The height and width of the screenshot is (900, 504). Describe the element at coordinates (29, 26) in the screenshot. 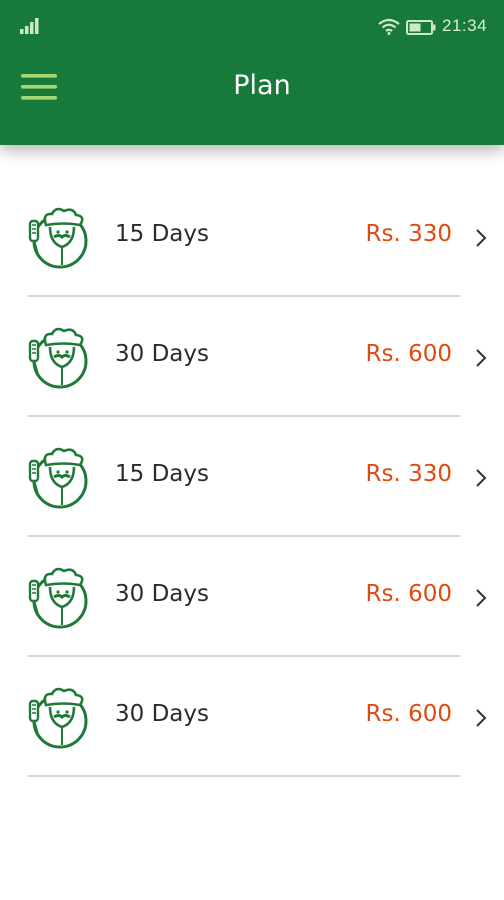

I see `signal-icon` at that location.